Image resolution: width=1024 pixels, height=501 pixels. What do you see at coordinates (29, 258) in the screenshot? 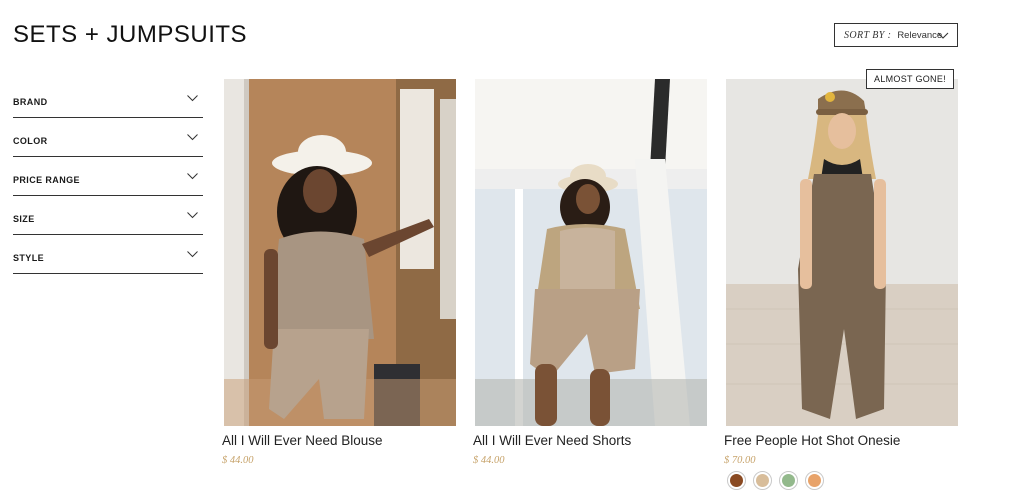
I see `filter-label: STYLE` at bounding box center [29, 258].